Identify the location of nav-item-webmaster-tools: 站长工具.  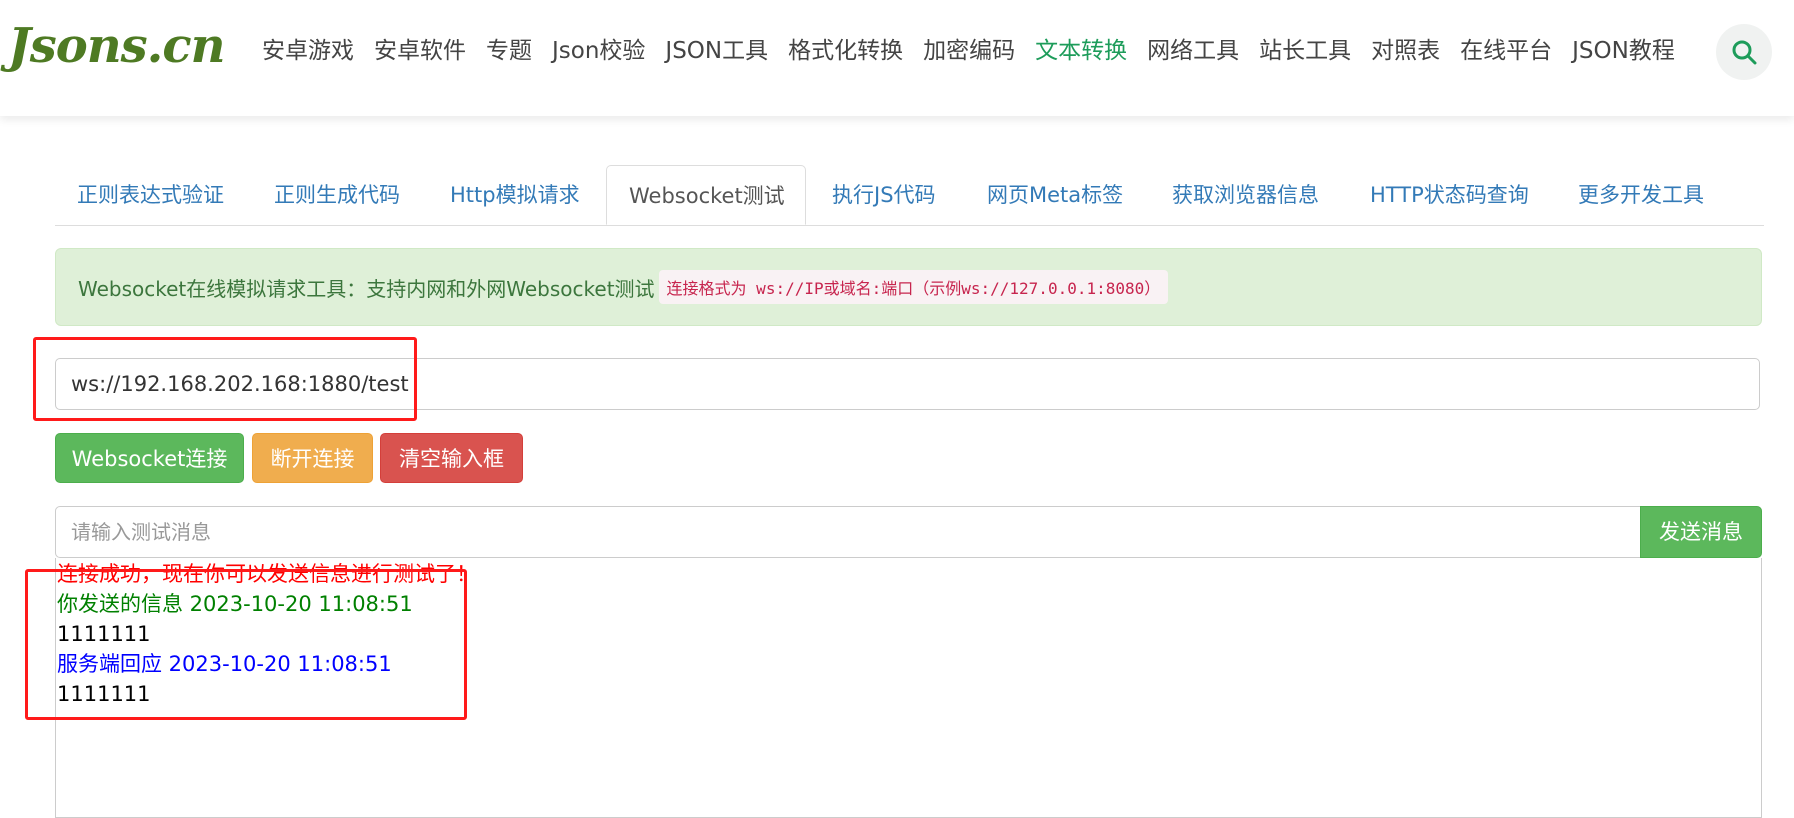
(1305, 51).